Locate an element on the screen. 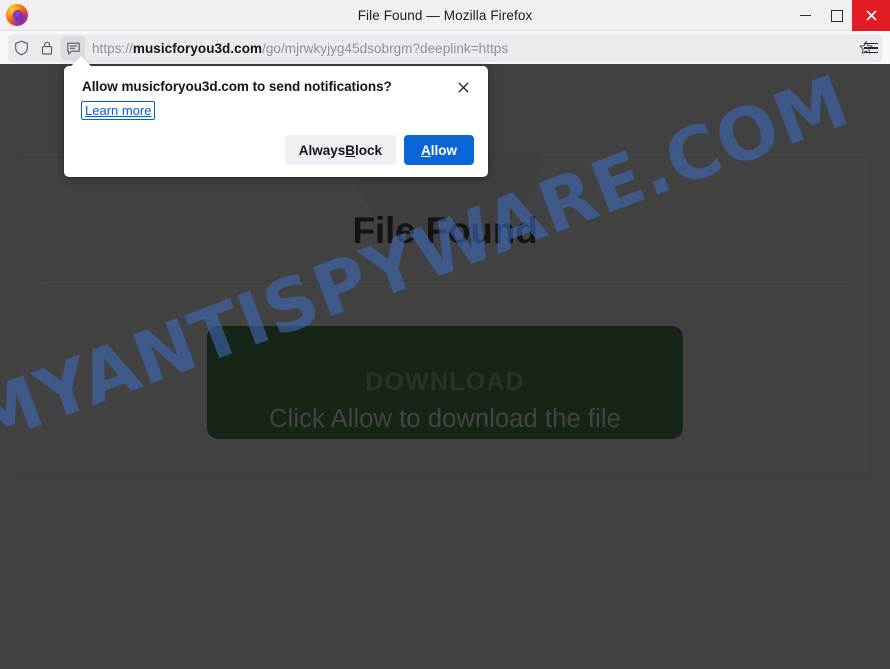 This screenshot has width=890, height=669. window-controls is located at coordinates (840, 15).